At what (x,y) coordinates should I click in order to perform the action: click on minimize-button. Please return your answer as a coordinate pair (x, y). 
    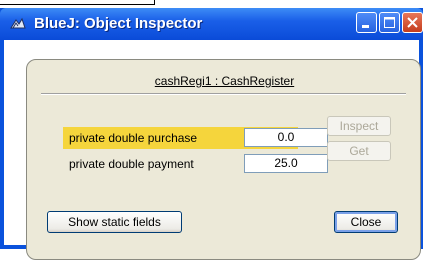
    Looking at the image, I should click on (366, 22).